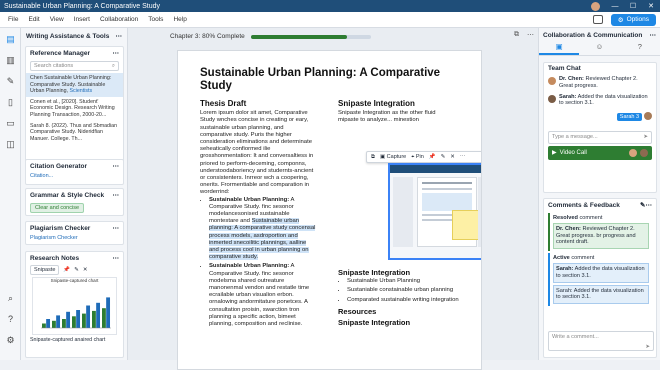 This screenshot has width=660, height=370. What do you see at coordinates (640, 48) in the screenshot?
I see `tab-help-icon: ?` at bounding box center [640, 48].